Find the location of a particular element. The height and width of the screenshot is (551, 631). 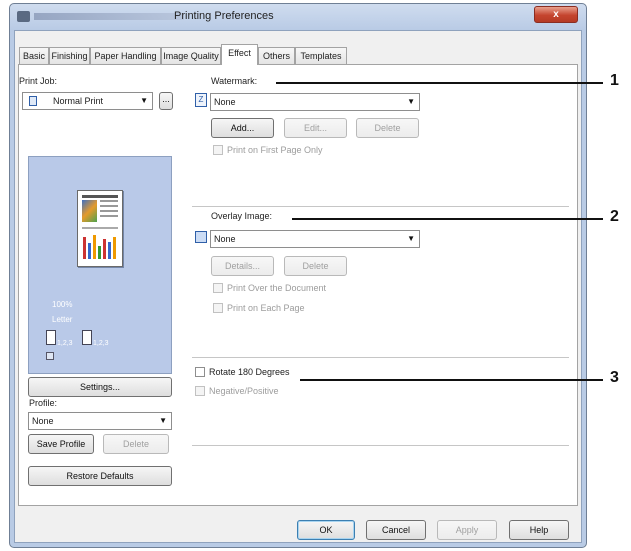

page-thumbnail is located at coordinates (100, 228).